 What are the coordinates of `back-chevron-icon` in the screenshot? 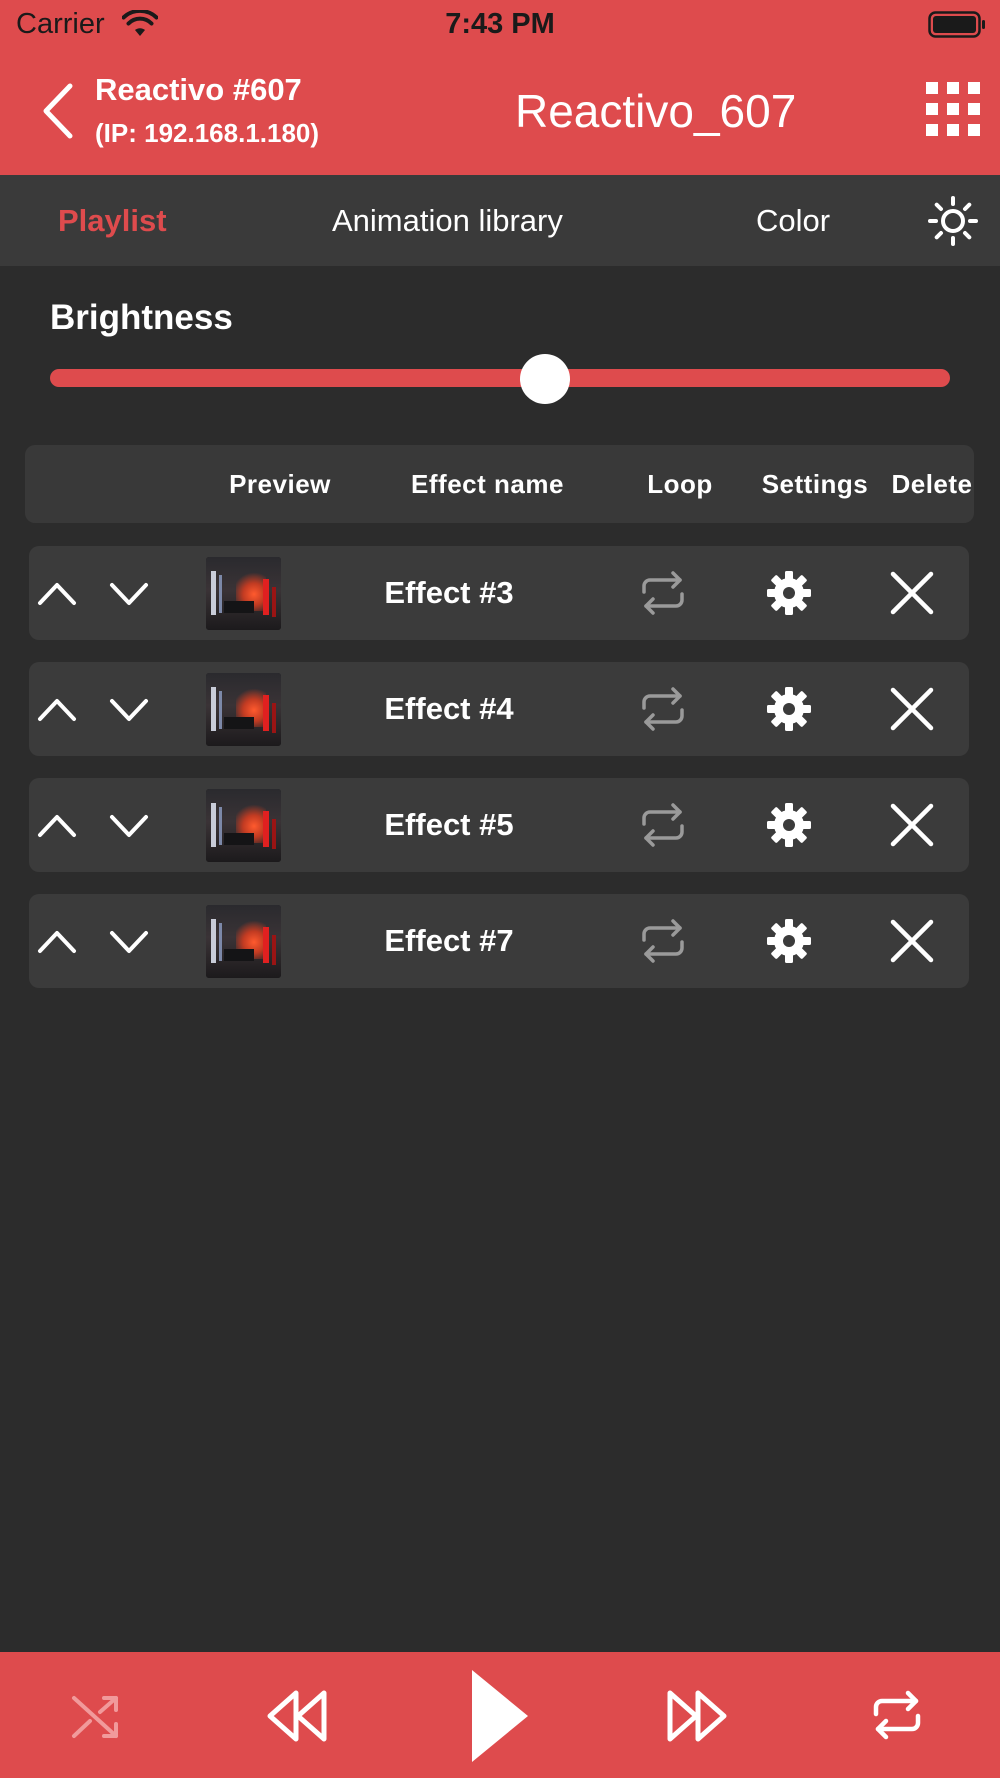 It's located at (58, 111).